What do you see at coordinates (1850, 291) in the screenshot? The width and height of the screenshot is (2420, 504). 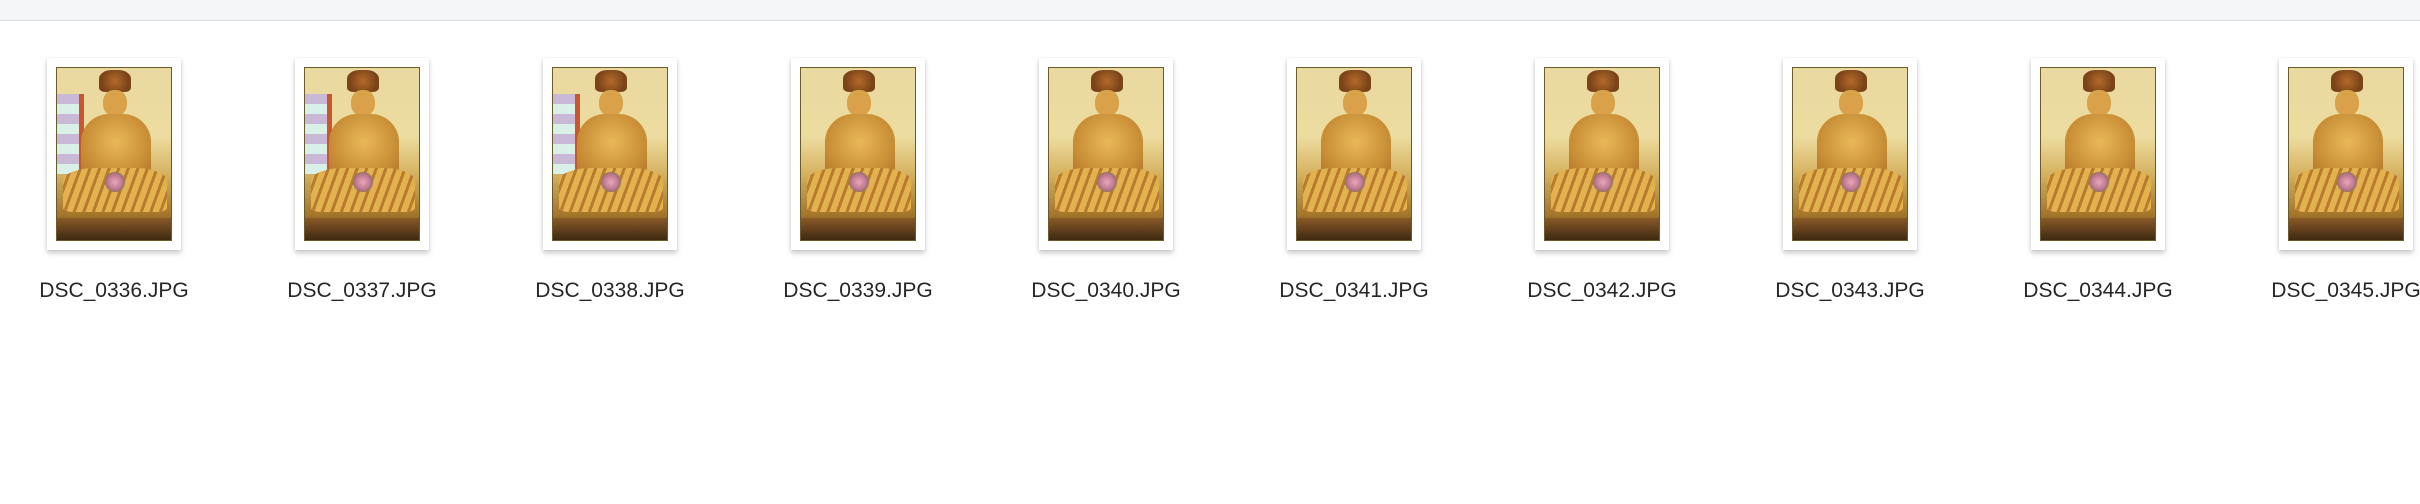 I see `file-name-label: DSC_0343.JPG` at bounding box center [1850, 291].